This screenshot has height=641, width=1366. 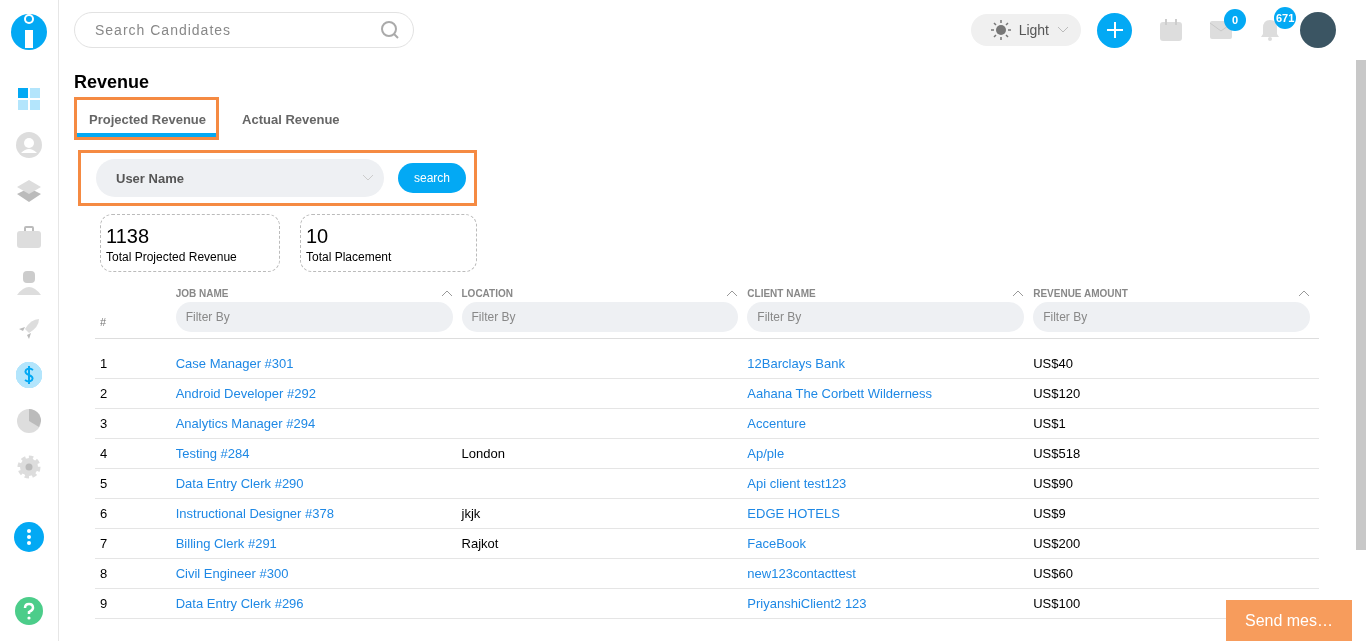 I want to click on dollar-icon, so click(x=29, y=375).